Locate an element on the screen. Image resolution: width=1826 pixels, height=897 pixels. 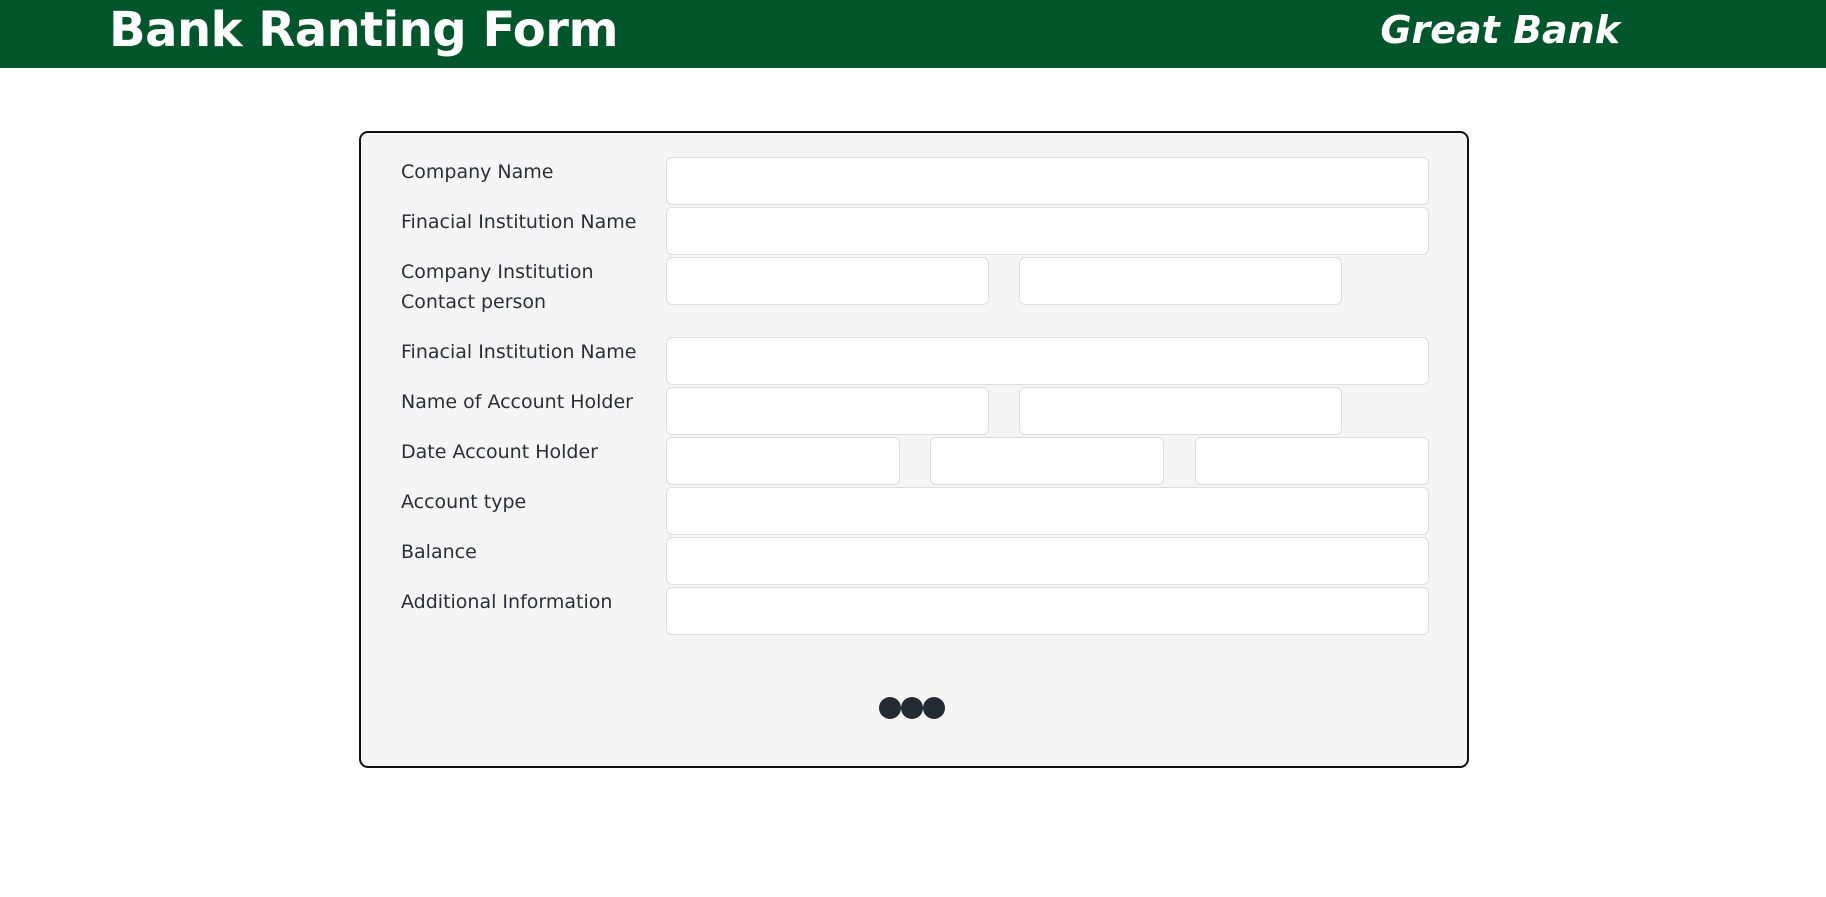
additional-information-label: Additional Information is located at coordinates (507, 602).